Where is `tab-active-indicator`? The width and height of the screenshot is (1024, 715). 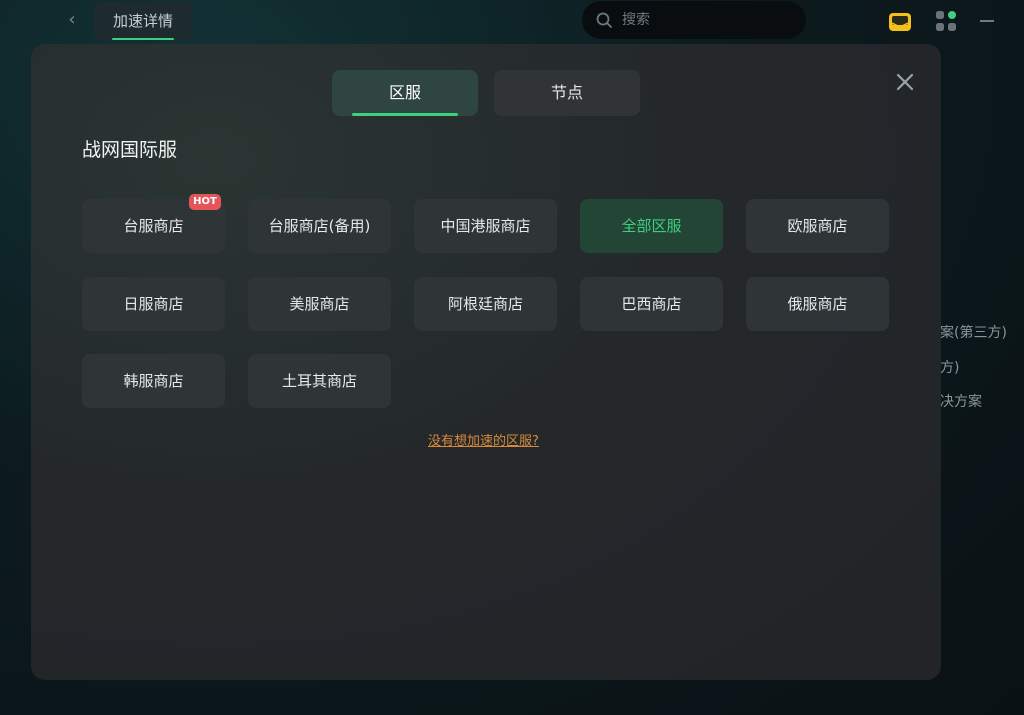 tab-active-indicator is located at coordinates (405, 114).